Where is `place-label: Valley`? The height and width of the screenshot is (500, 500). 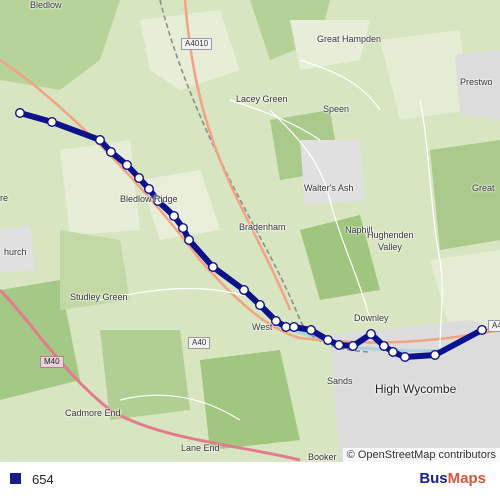 place-label: Valley is located at coordinates (390, 247).